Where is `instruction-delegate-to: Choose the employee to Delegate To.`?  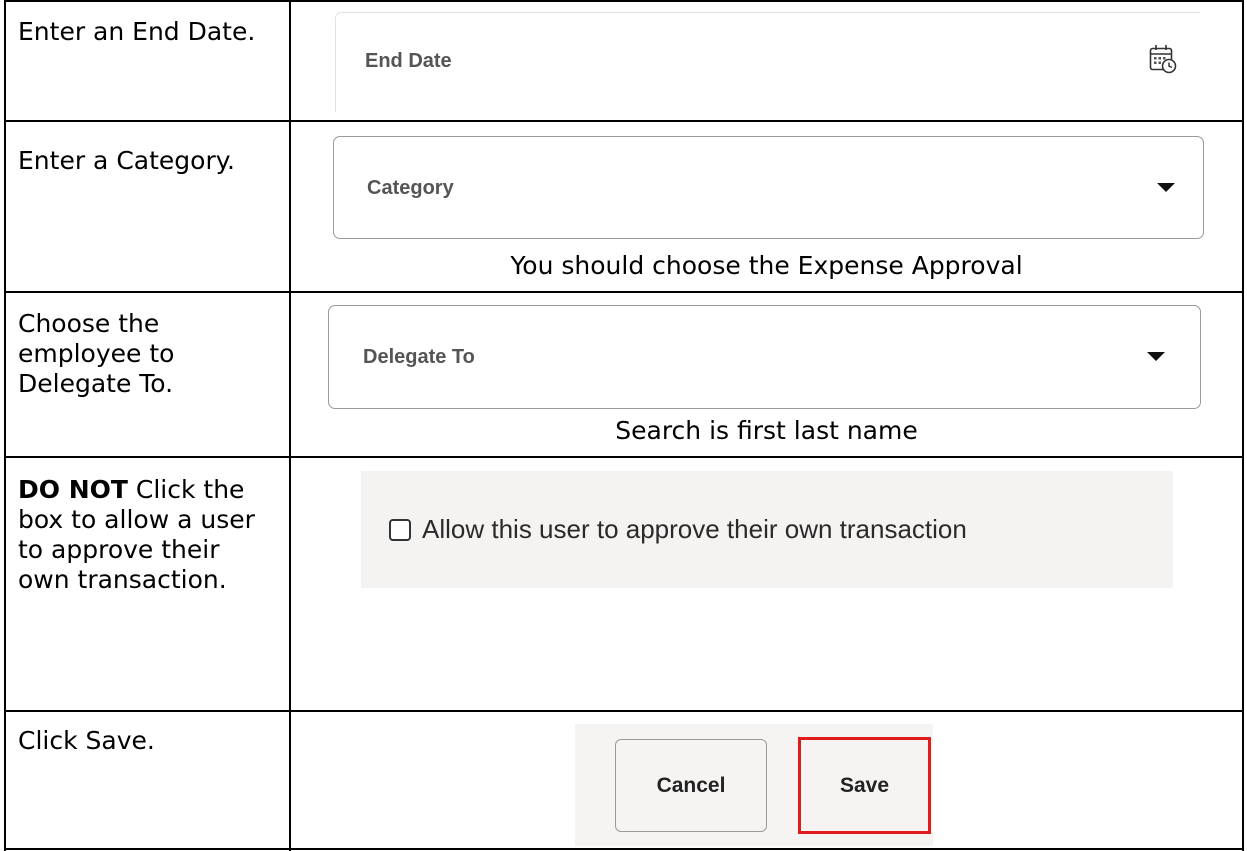 instruction-delegate-to: Choose the employee to Delegate To. is located at coordinates (96, 353).